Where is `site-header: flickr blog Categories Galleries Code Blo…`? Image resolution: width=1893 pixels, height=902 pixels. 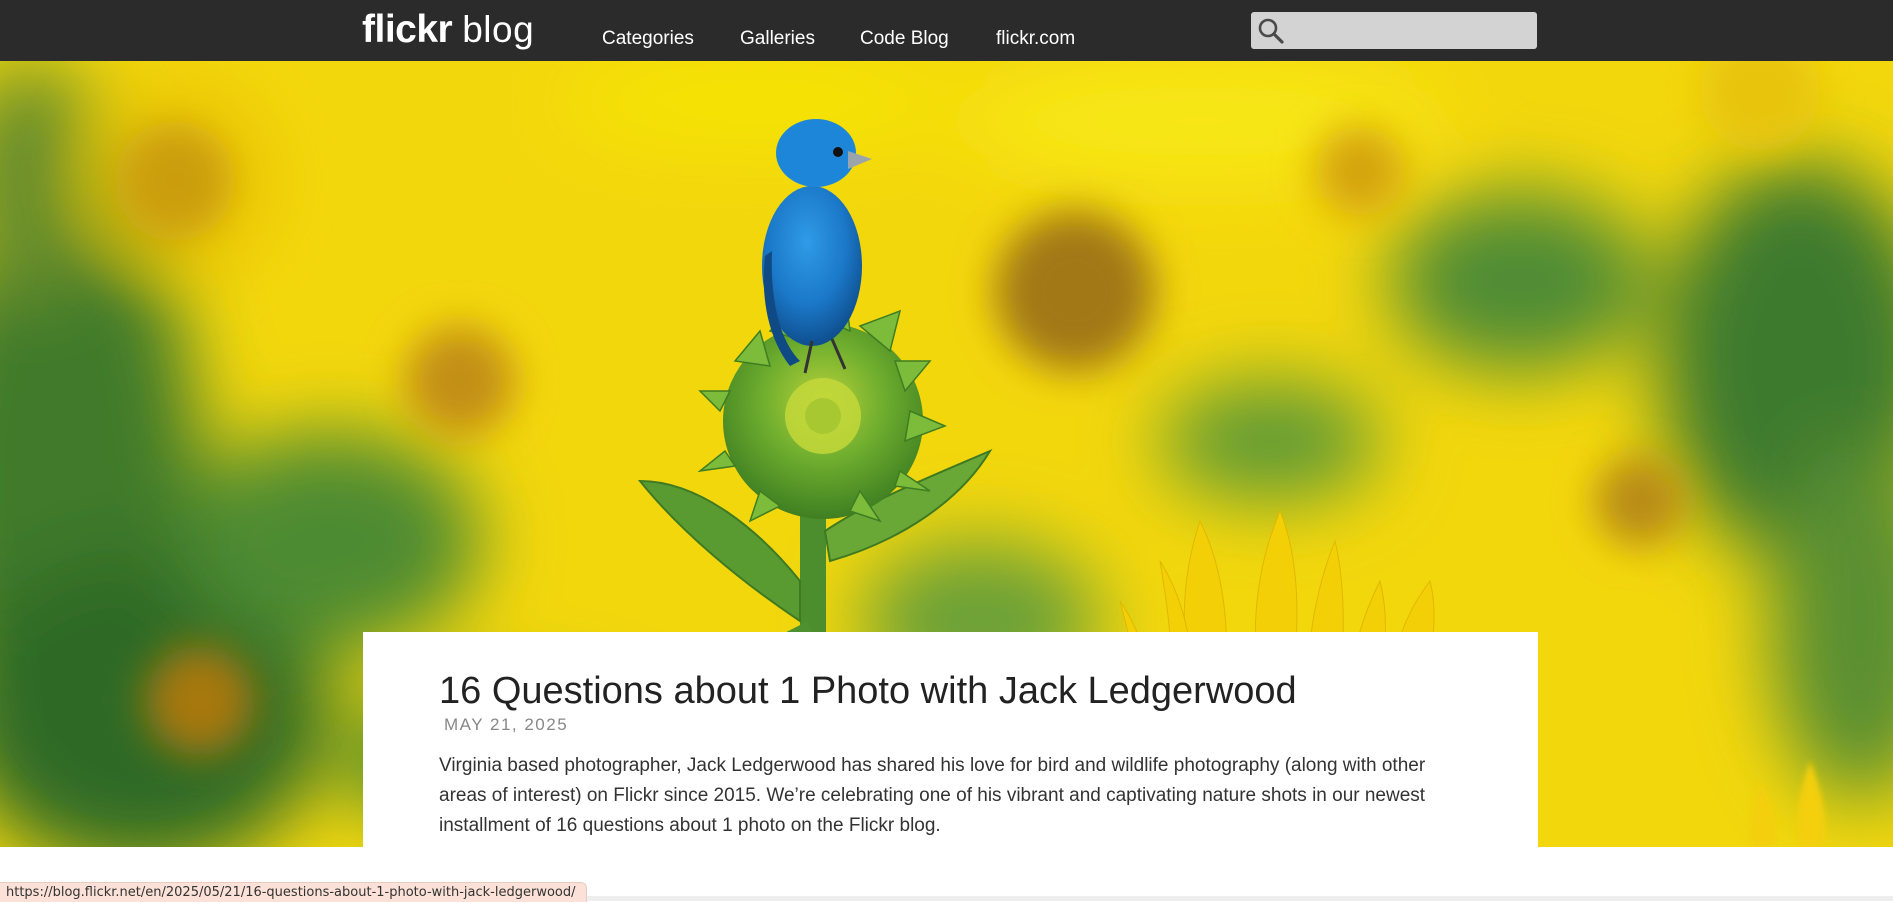 site-header: flickr blog Categories Galleries Code Blo… is located at coordinates (946, 30).